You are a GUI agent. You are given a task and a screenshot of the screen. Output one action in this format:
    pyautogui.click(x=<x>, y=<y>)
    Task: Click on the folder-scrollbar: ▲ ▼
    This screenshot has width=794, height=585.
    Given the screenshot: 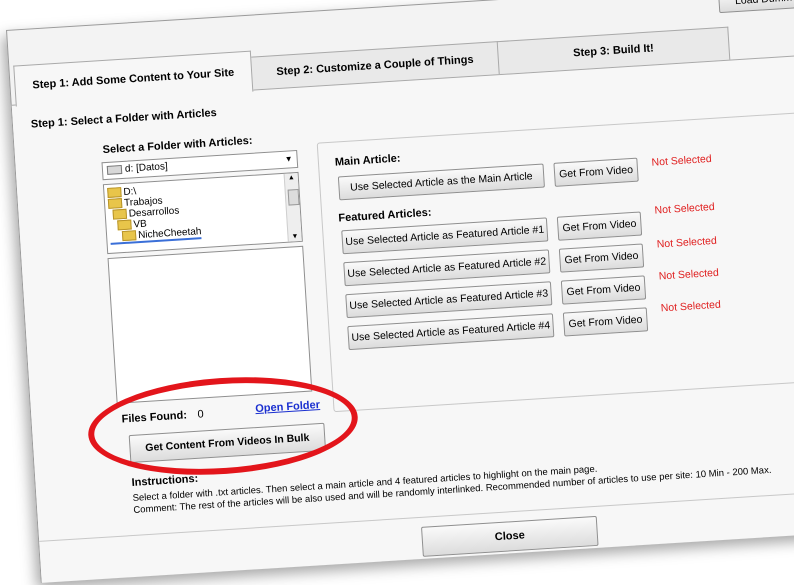 What is the action you would take?
    pyautogui.click(x=292, y=207)
    